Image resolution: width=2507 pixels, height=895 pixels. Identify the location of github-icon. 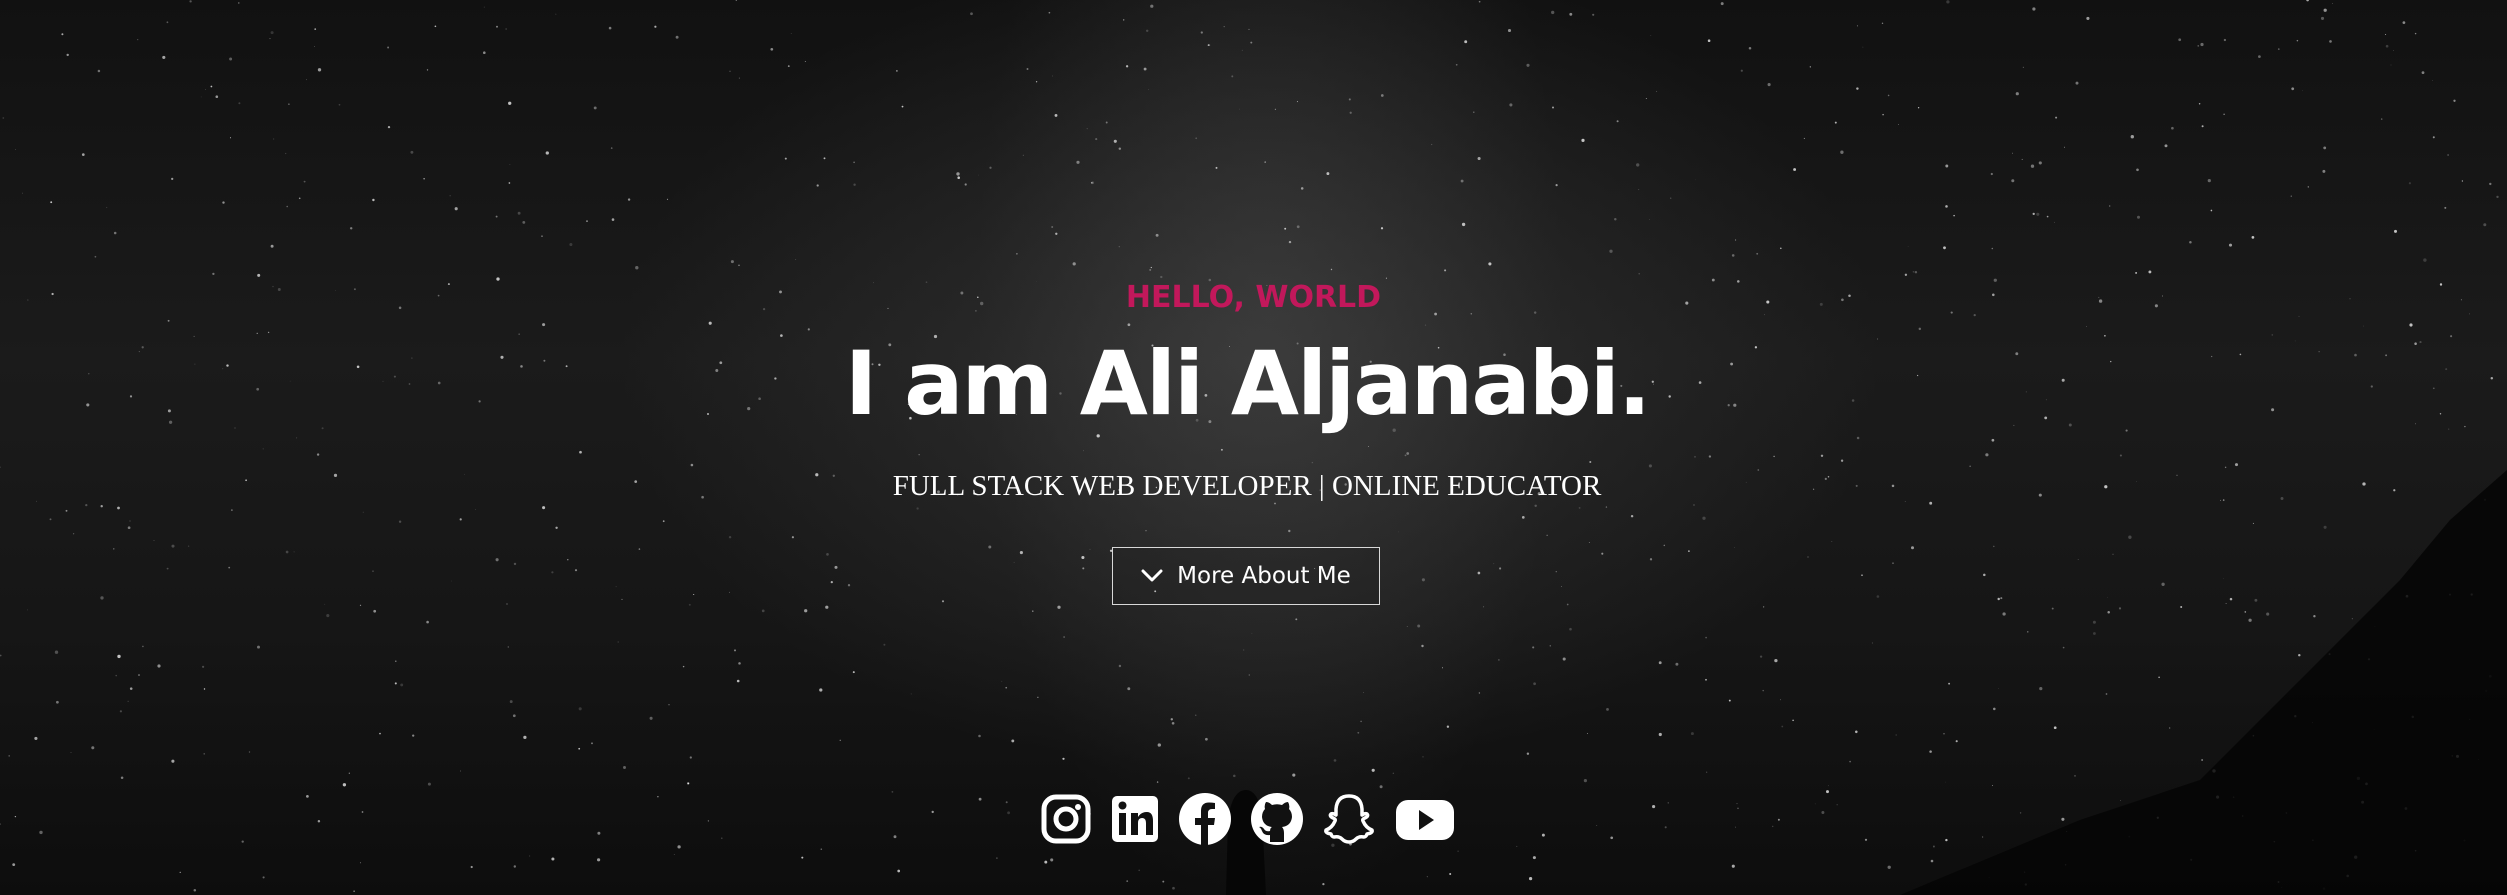
(1277, 819).